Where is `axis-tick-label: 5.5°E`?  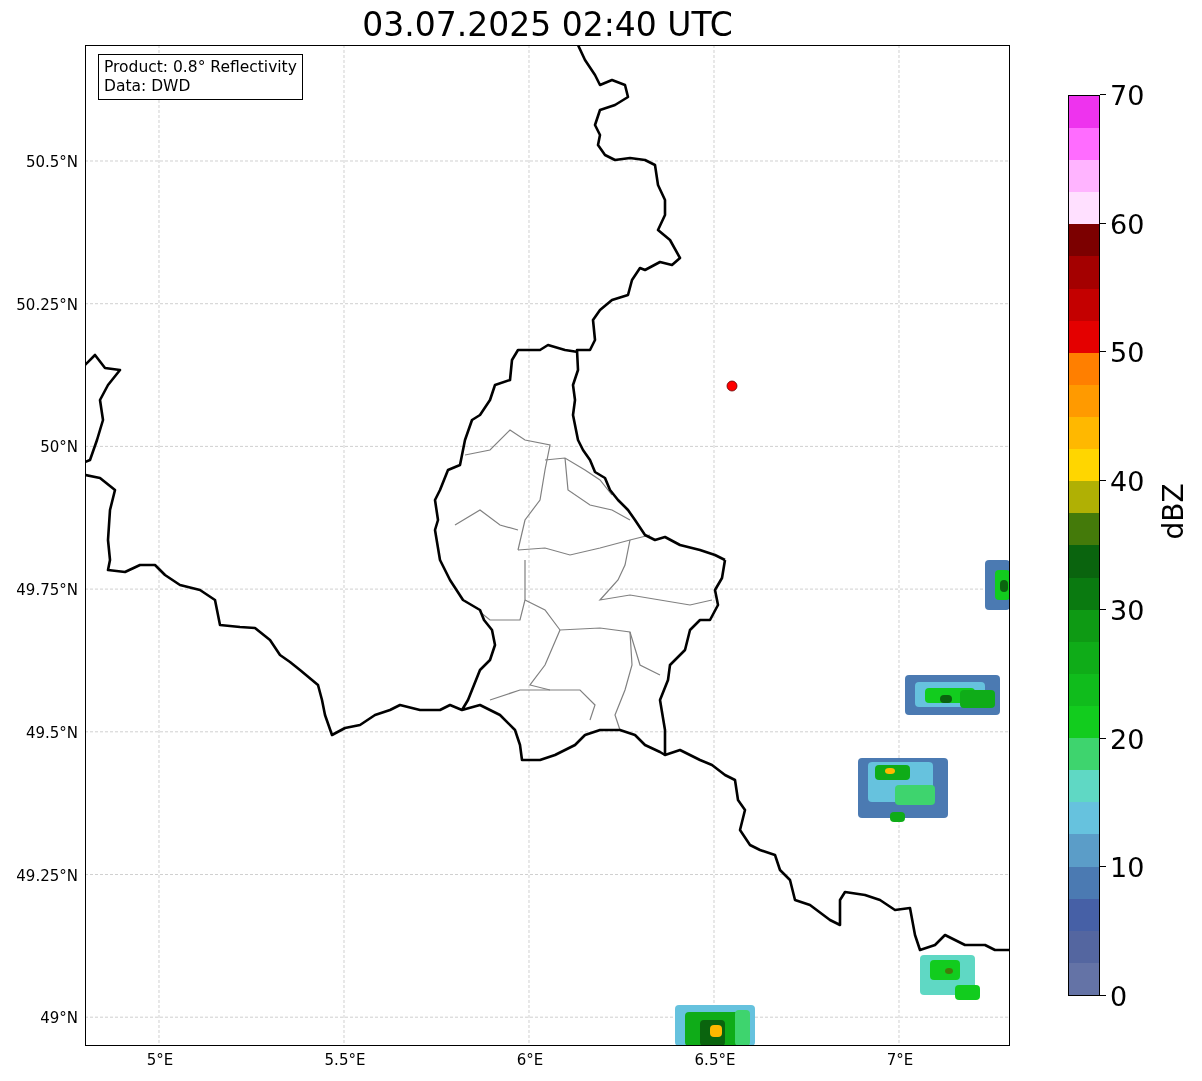
axis-tick-label: 5.5°E is located at coordinates (345, 1060).